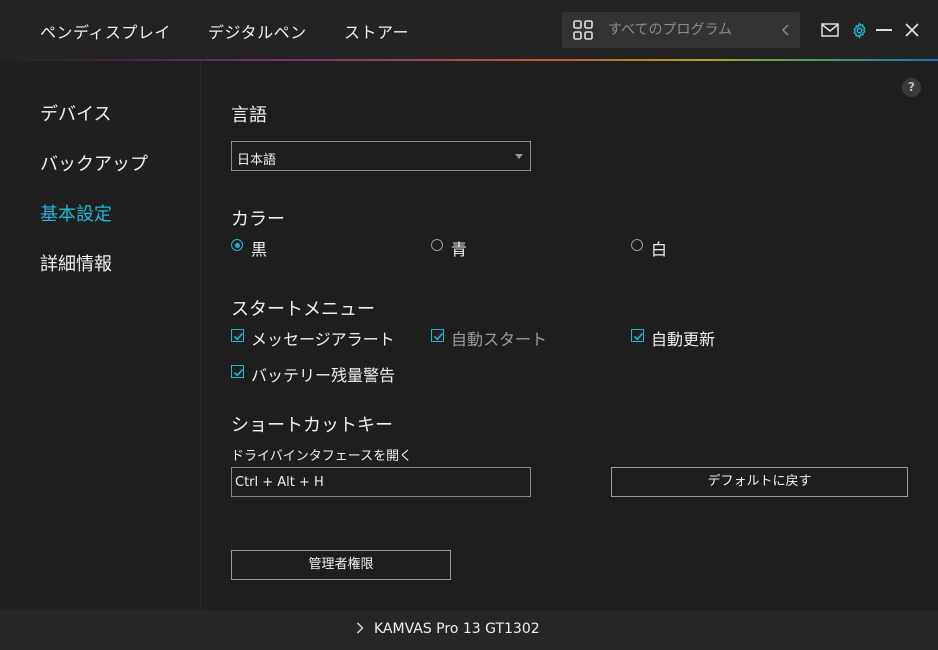 This screenshot has width=938, height=650. What do you see at coordinates (583, 30) in the screenshot?
I see `grid-icon` at bounding box center [583, 30].